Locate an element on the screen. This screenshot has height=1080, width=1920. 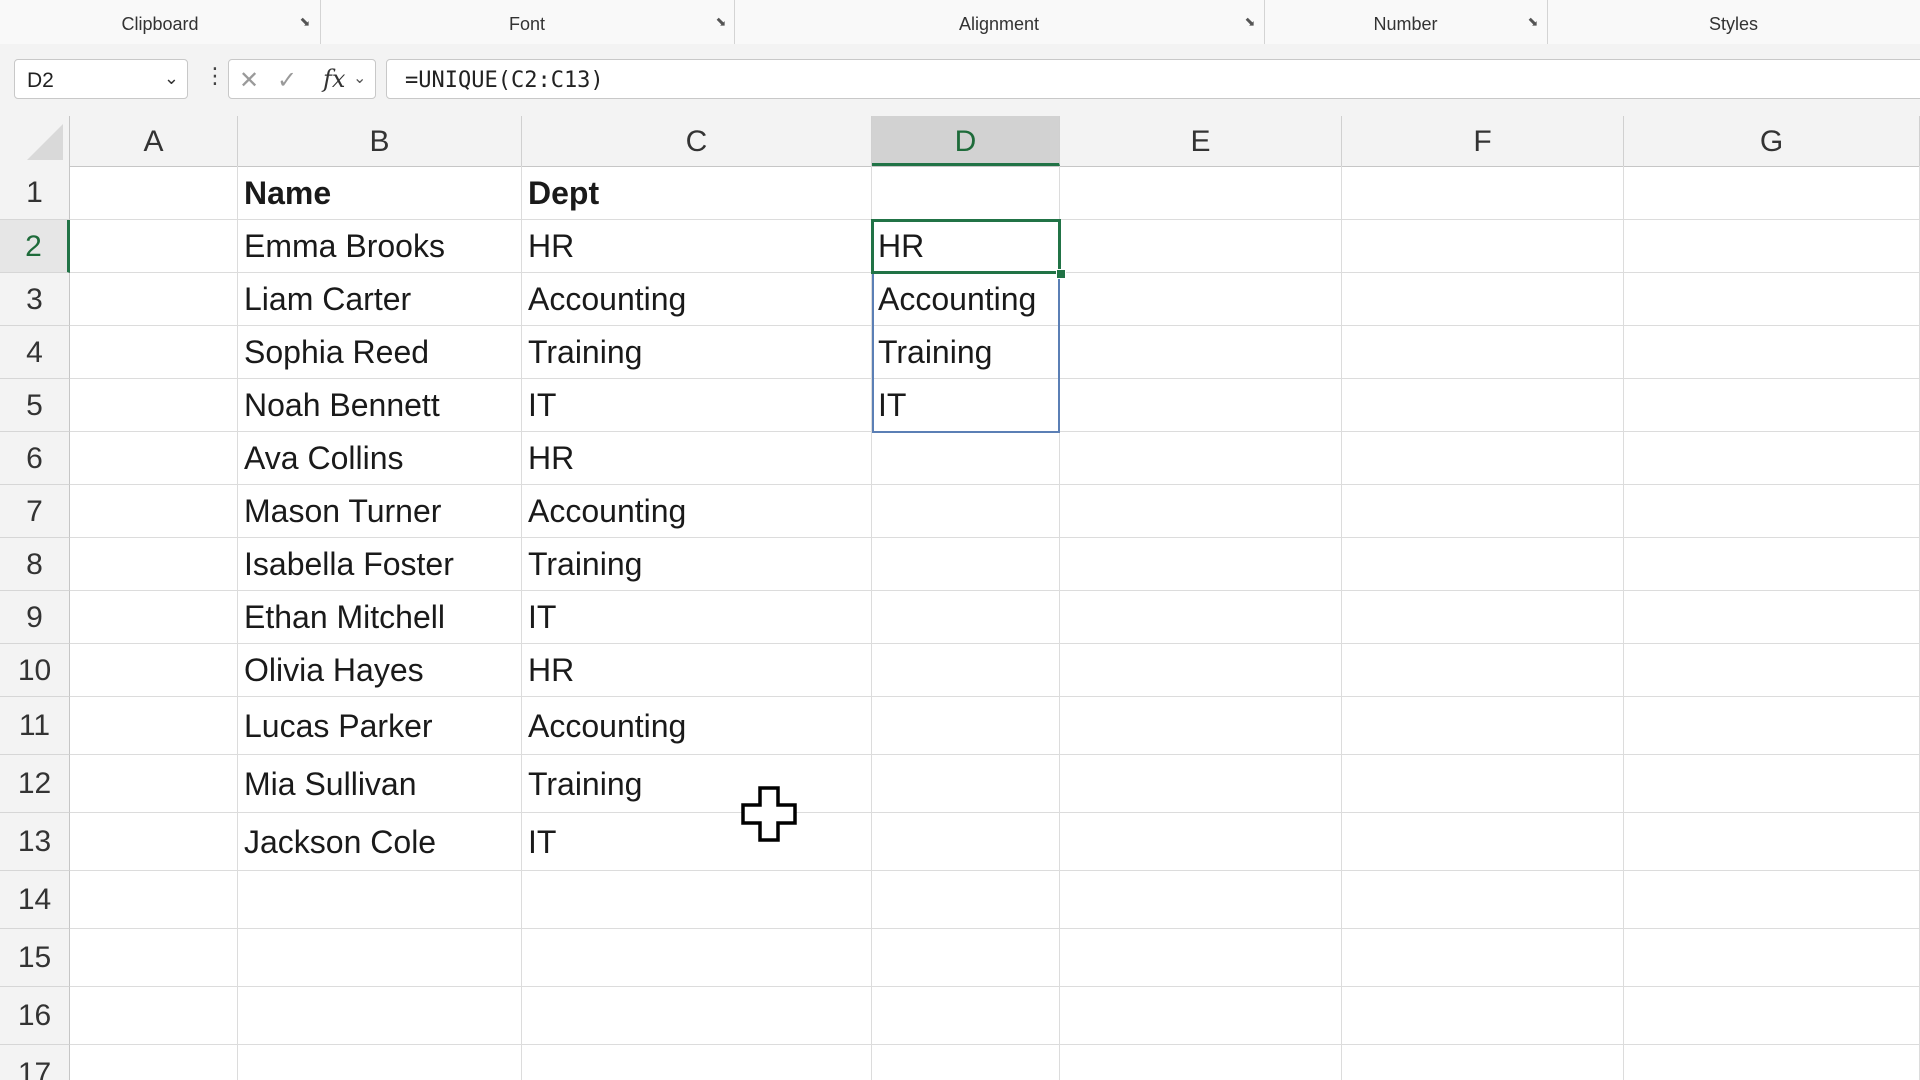
ribbon-group-clipboard: Clipboard is located at coordinates (160, 22).